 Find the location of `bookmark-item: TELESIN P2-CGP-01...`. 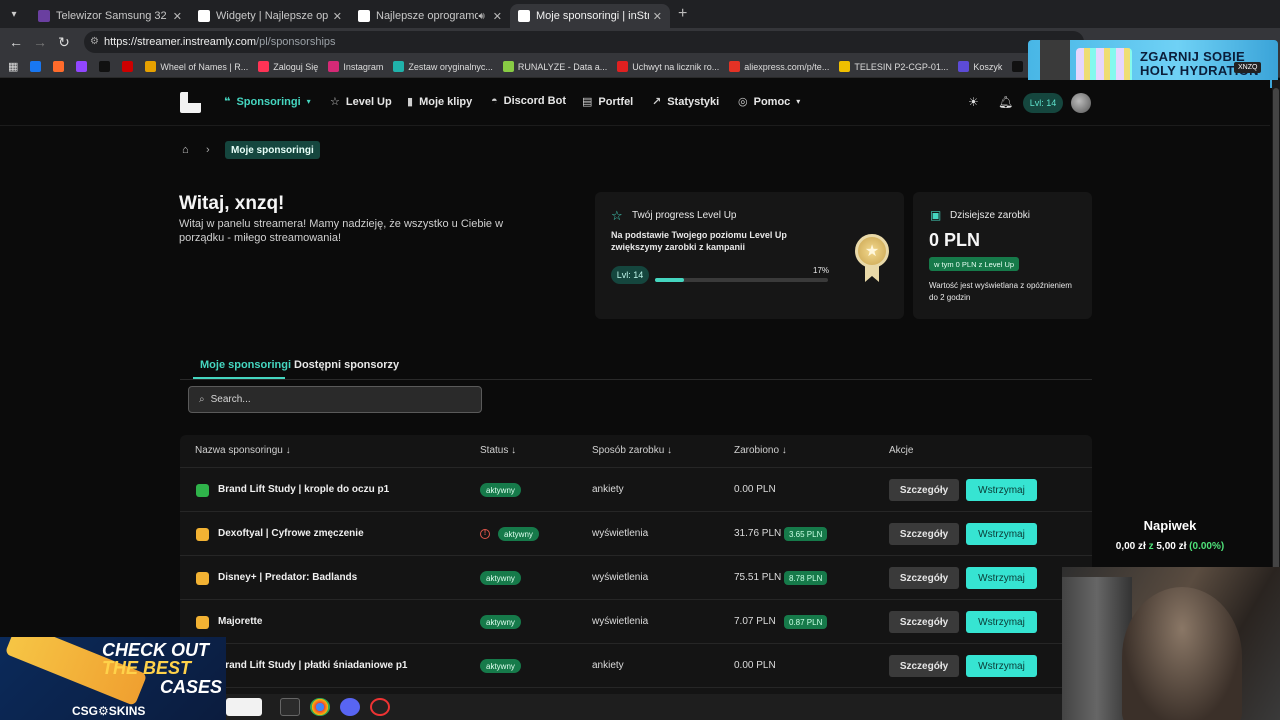

bookmark-item: TELESIN P2-CGP-01... is located at coordinates (893, 66).